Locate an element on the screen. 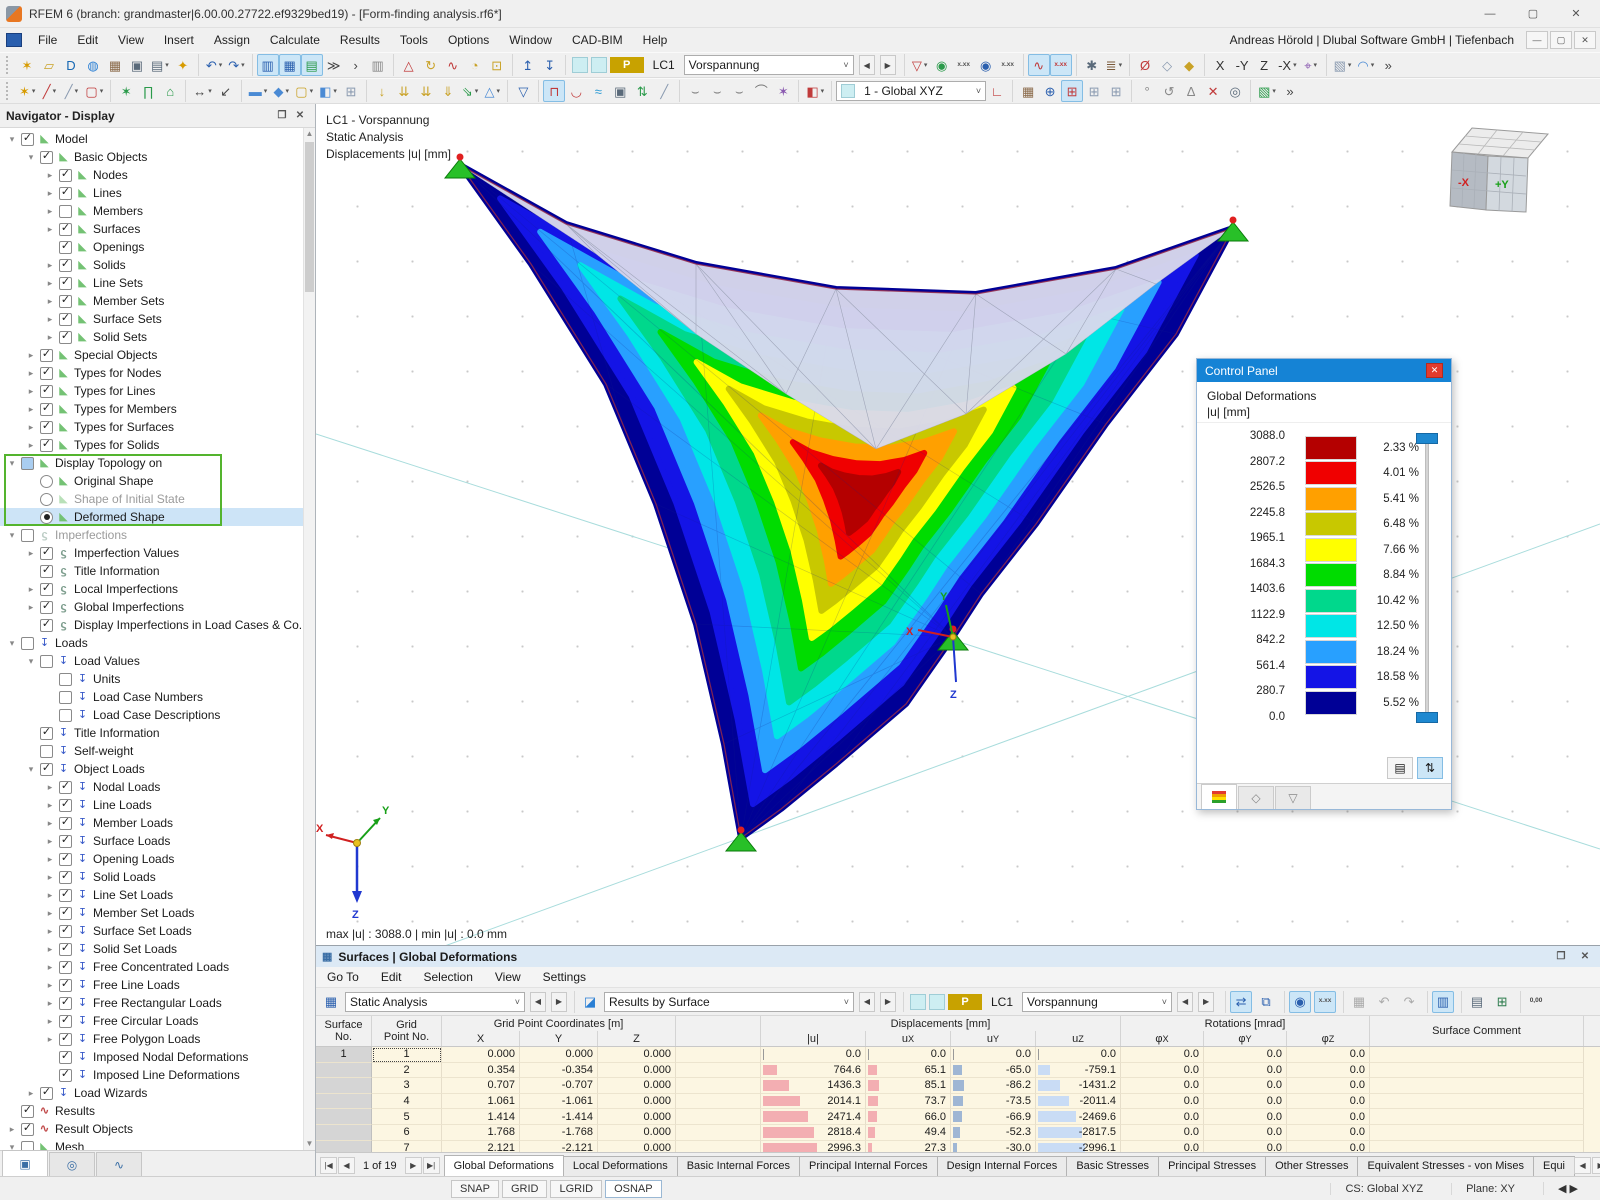  menu-item: Tools is located at coordinates (414, 40).